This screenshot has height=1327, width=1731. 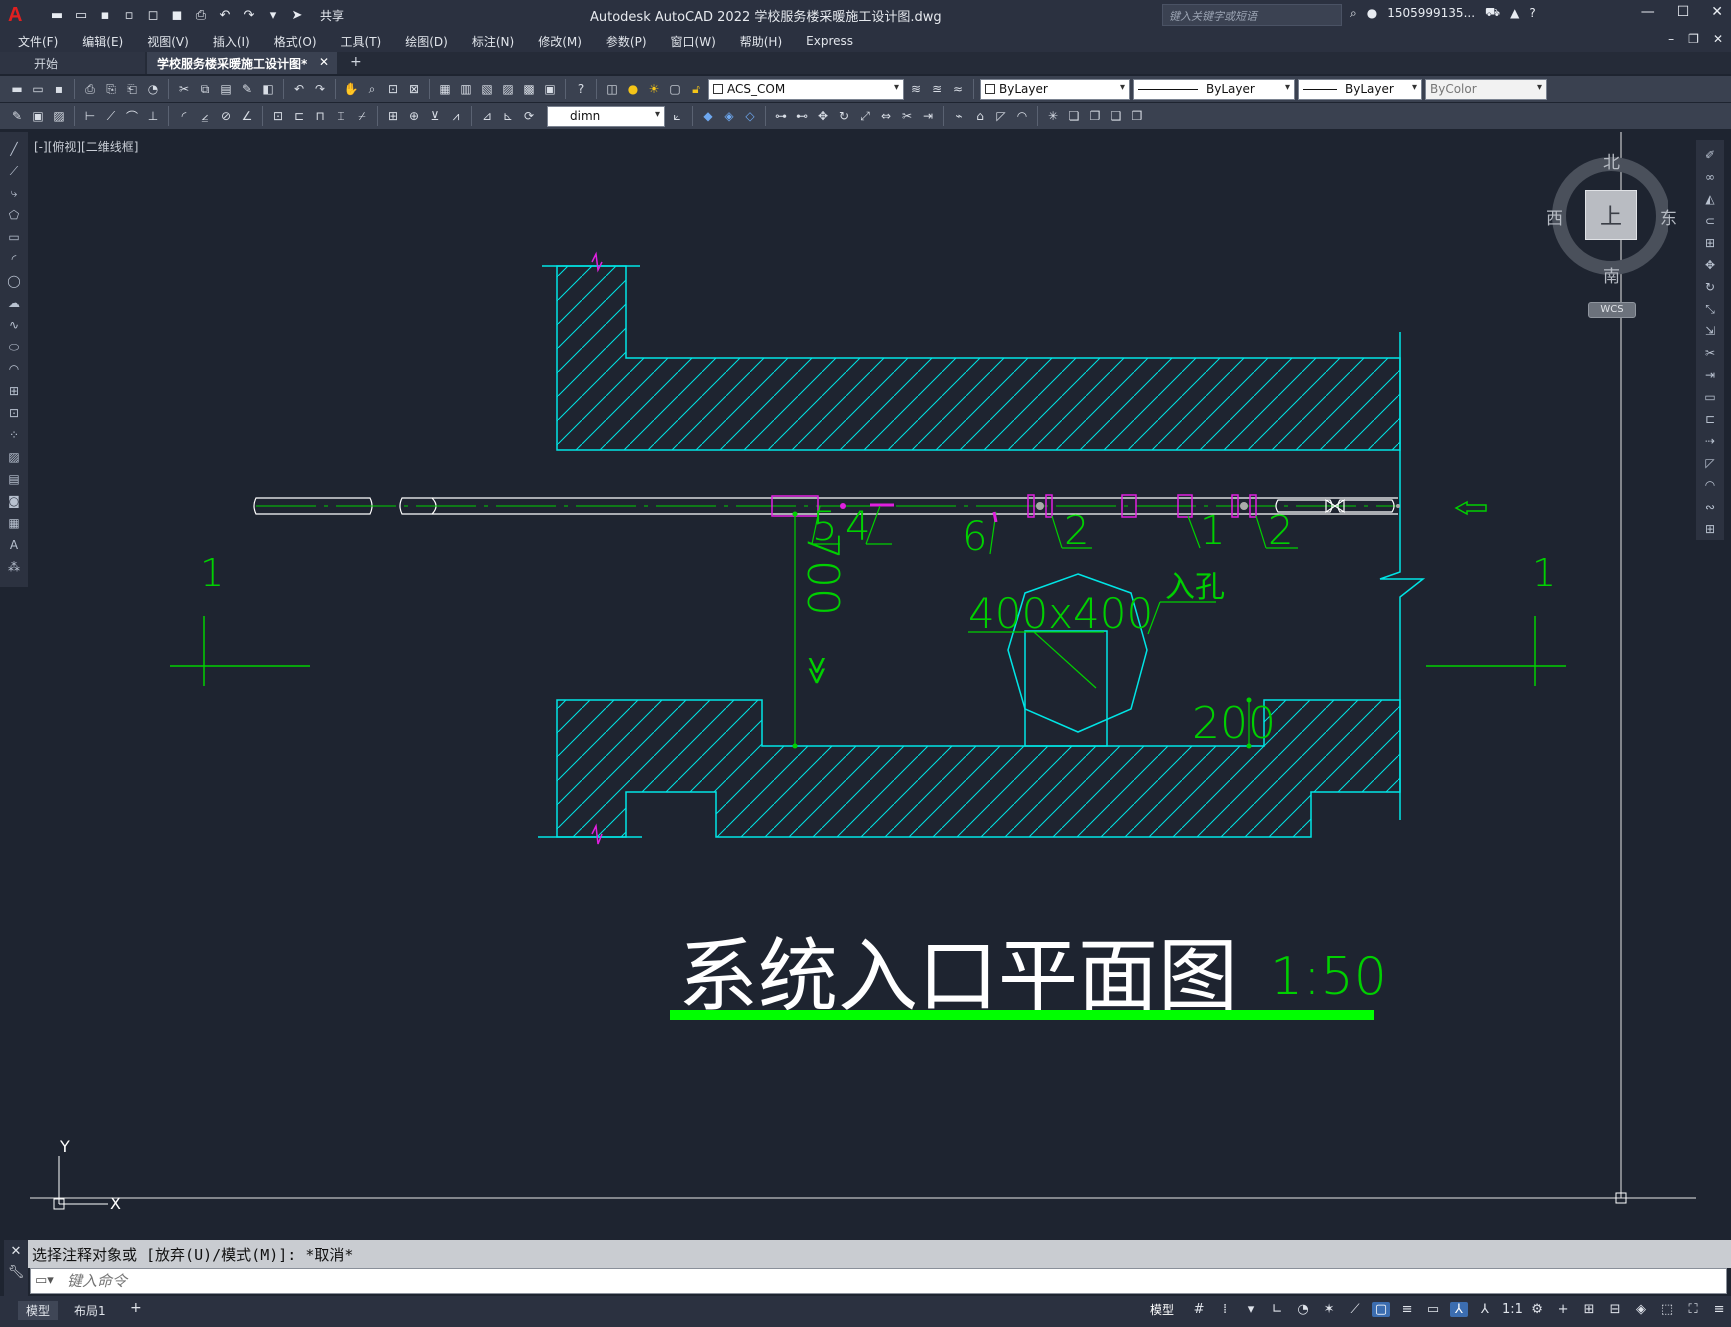 I want to click on table-icon: ▦, so click(x=14, y=523).